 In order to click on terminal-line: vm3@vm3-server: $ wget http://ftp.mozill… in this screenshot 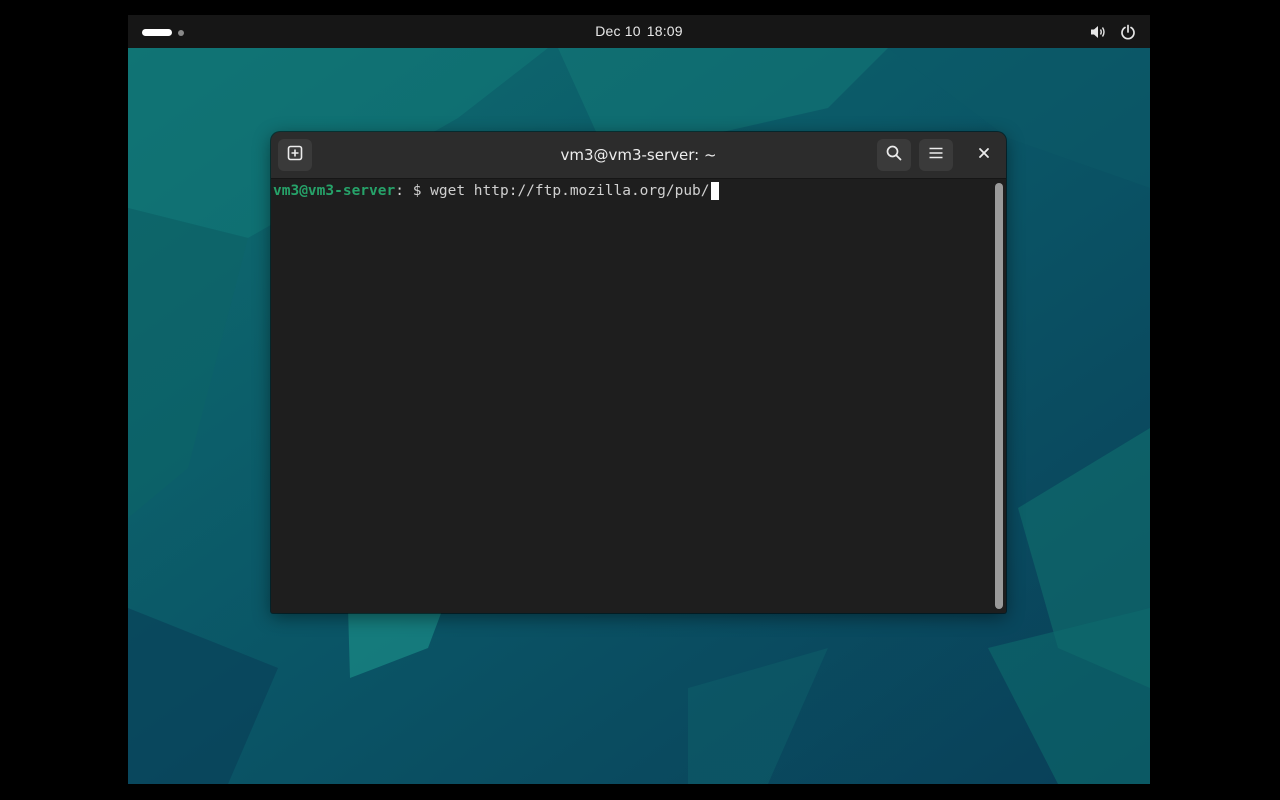, I will do `click(496, 191)`.